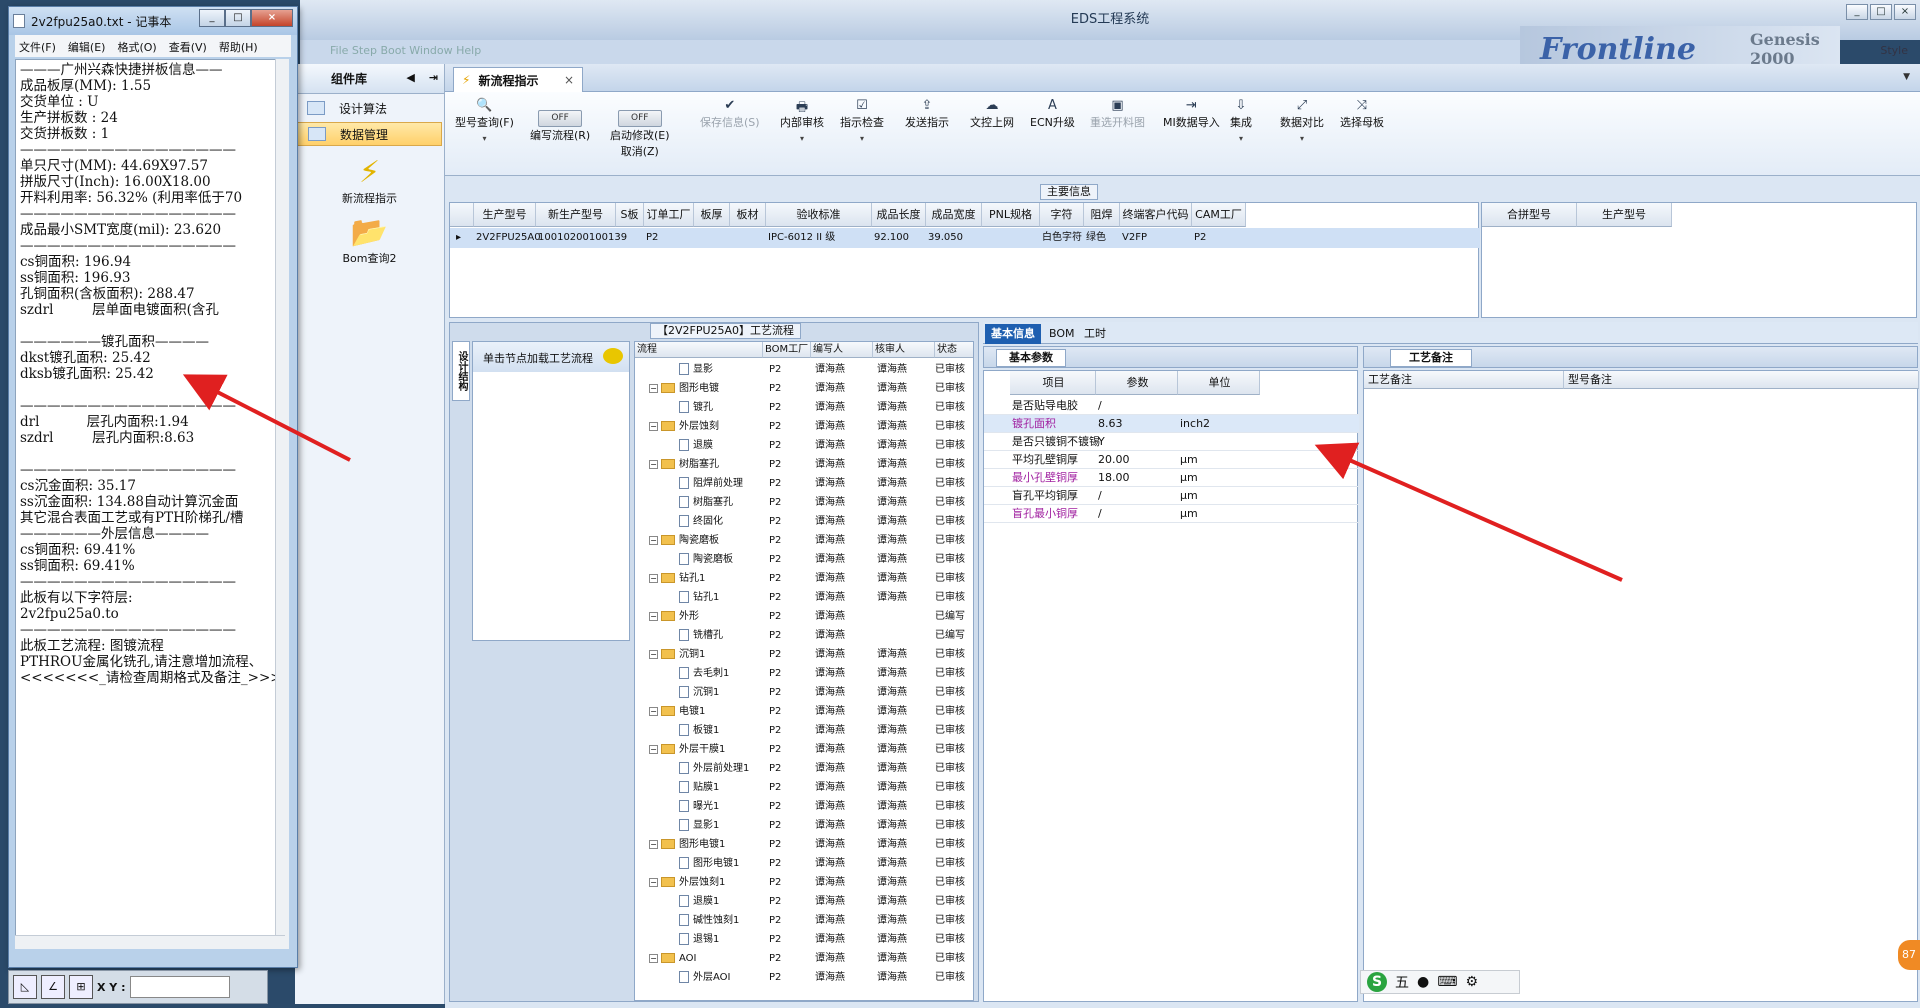  Describe the element at coordinates (1171, 478) in the screenshot. I see `param-row: 最小孔壁铜厚 18.00 μm` at that location.